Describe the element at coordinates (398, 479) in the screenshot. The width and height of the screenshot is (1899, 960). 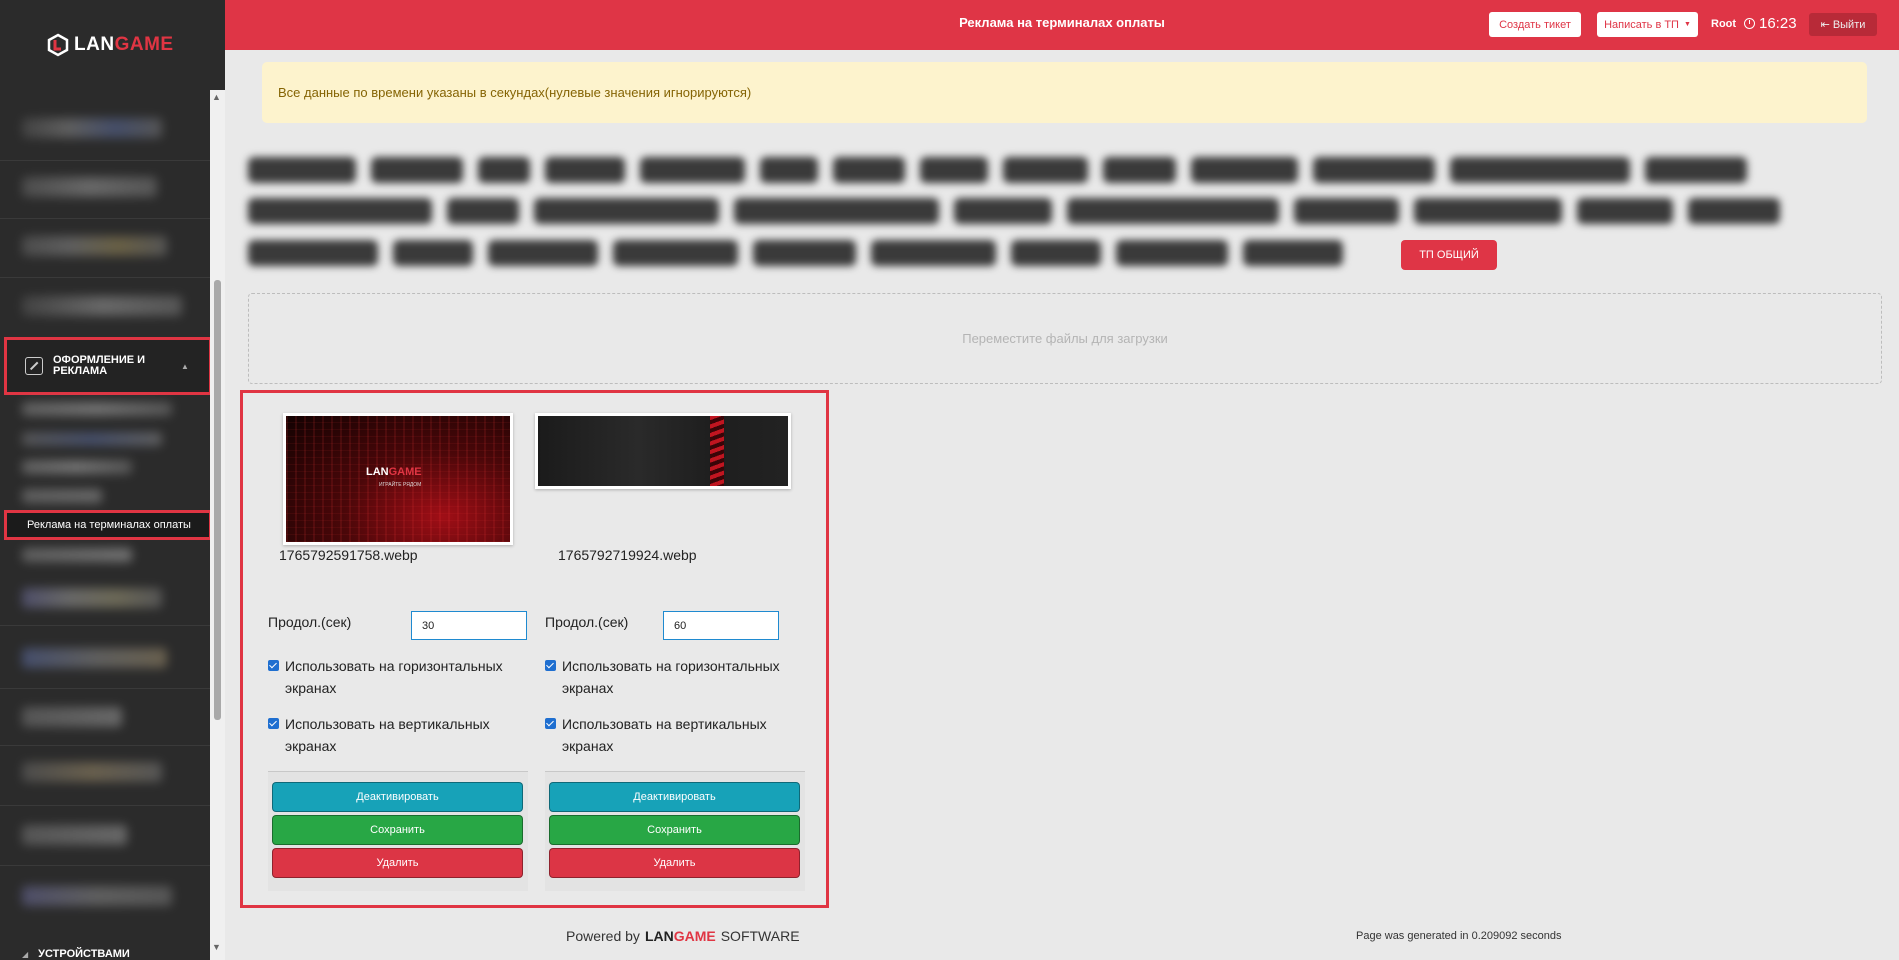
I see `ad-thumbnail: LANGAME ИГРАЙТЕ РЯДОМ` at that location.